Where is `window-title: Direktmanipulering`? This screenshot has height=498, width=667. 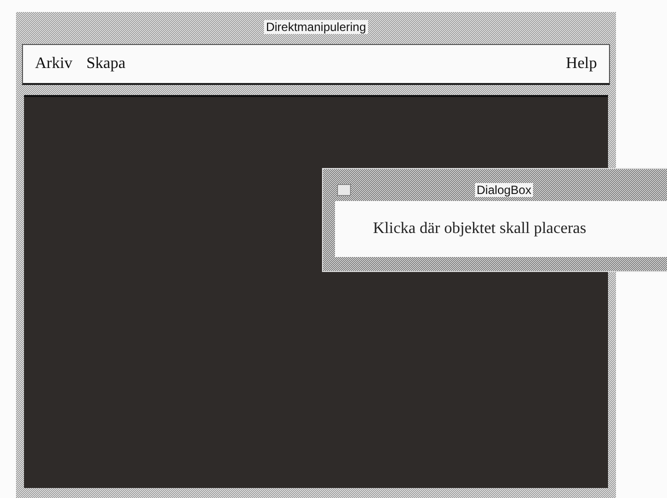
window-title: Direktmanipulering is located at coordinates (316, 27).